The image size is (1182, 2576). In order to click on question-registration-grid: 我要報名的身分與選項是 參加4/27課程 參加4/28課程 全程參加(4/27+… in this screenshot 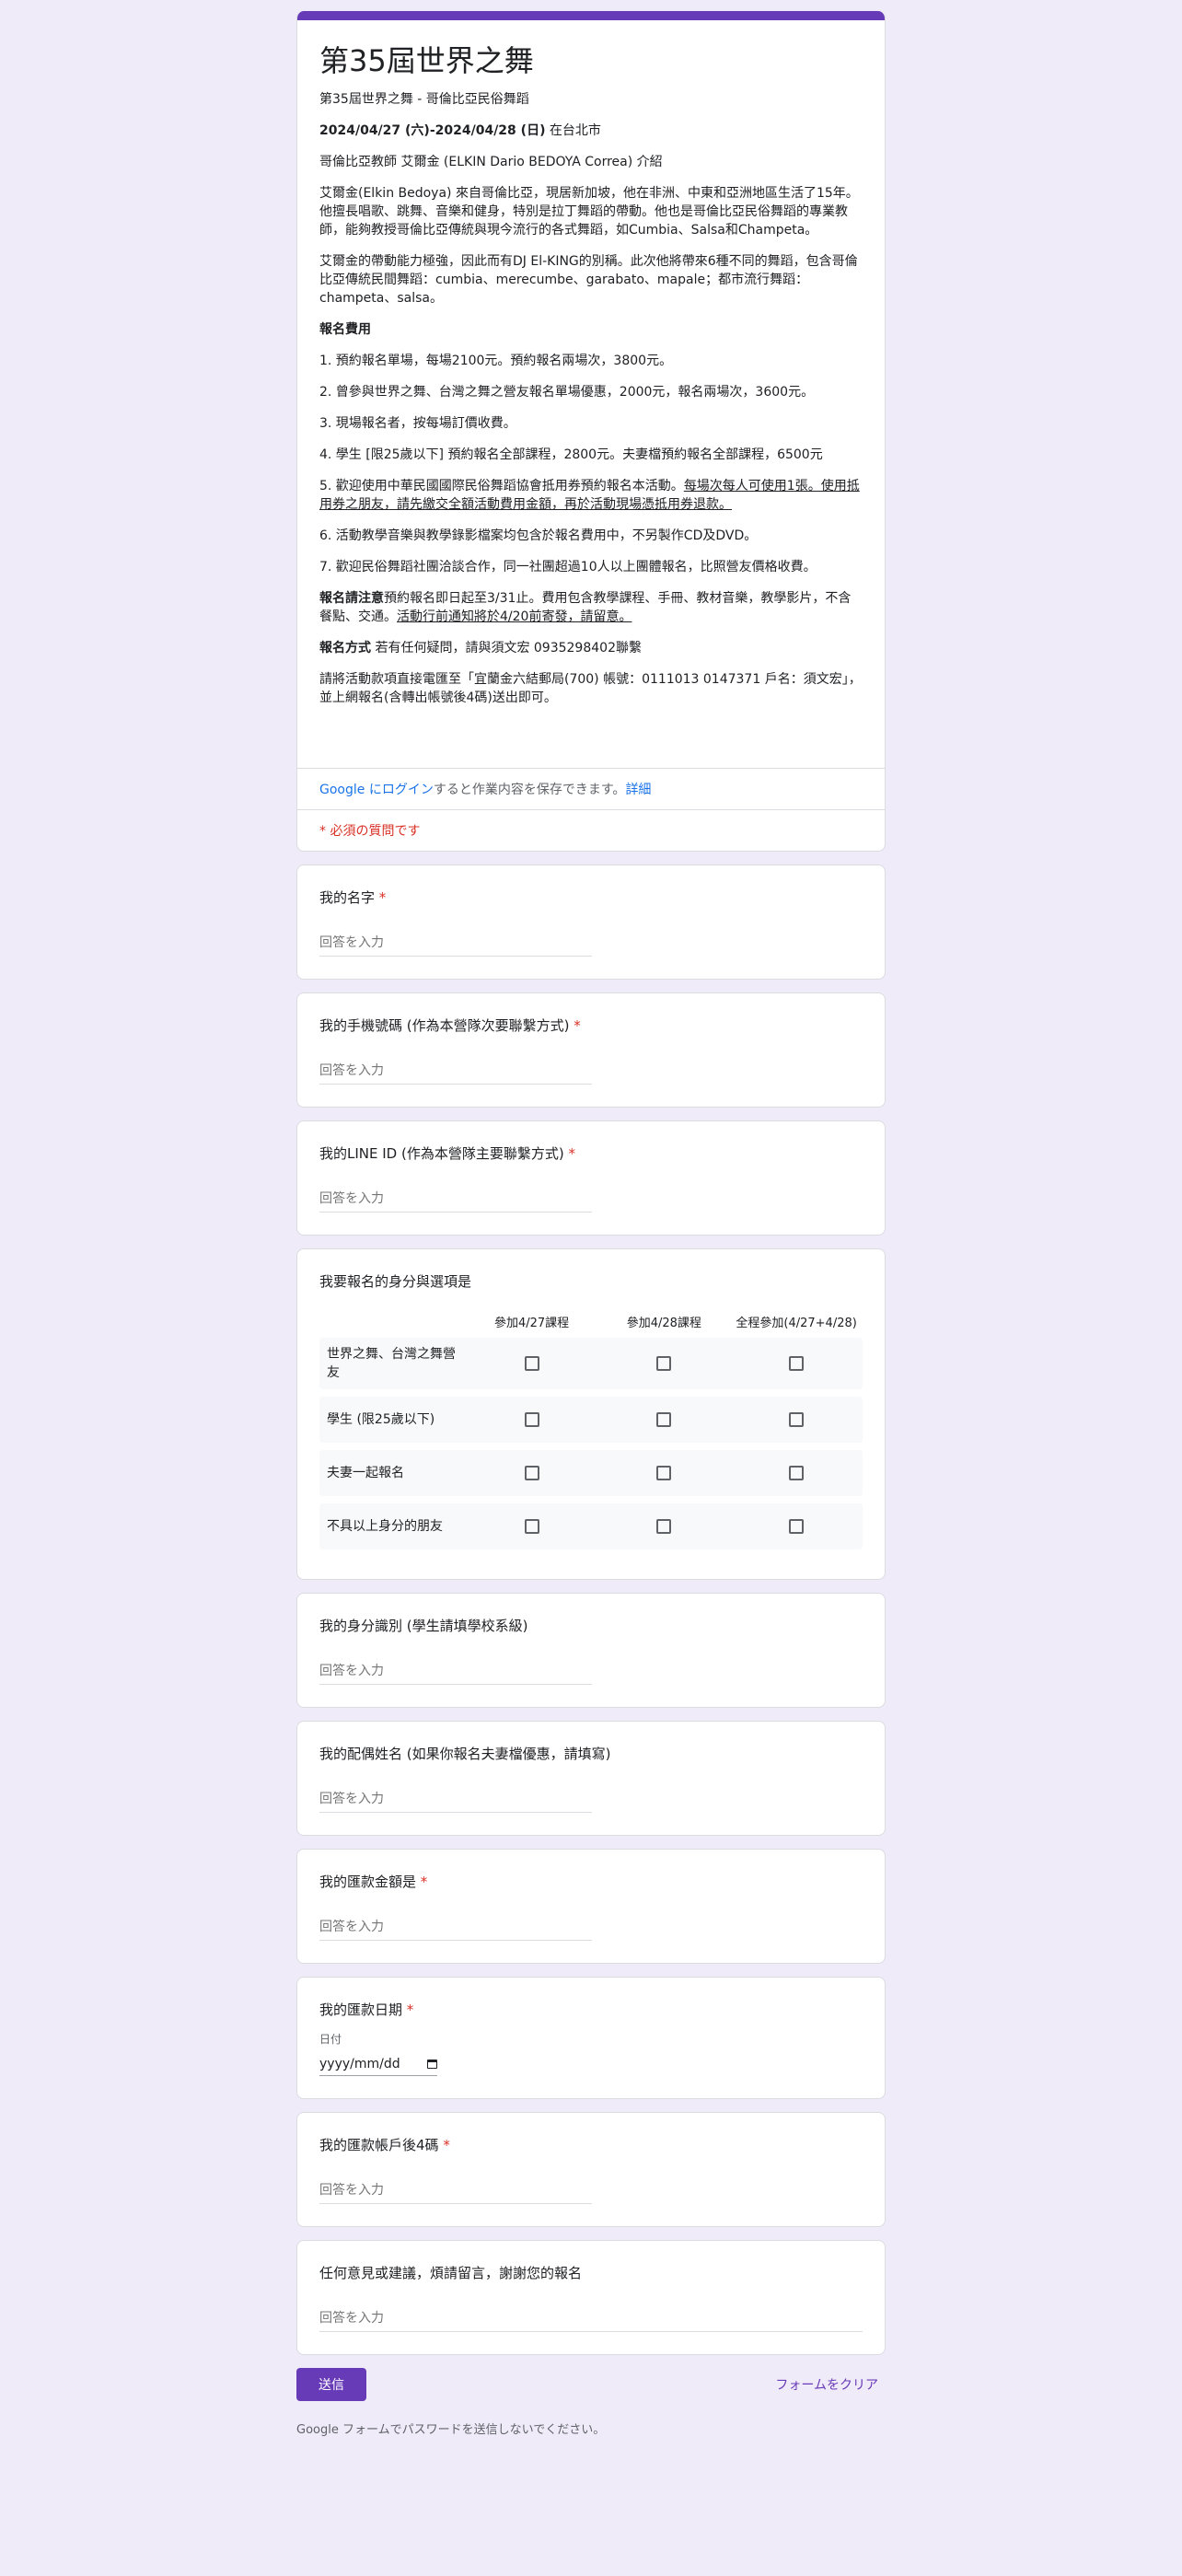, I will do `click(591, 1414)`.